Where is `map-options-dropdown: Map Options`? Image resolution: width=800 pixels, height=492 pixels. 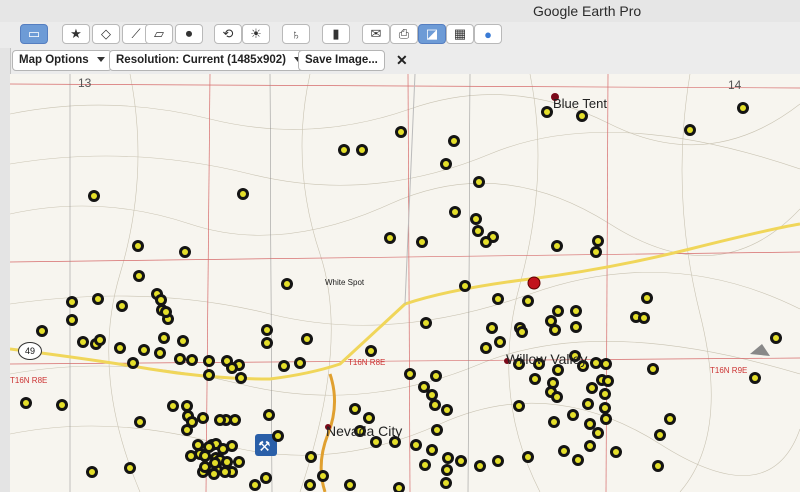 map-options-dropdown: Map Options is located at coordinates (62, 60).